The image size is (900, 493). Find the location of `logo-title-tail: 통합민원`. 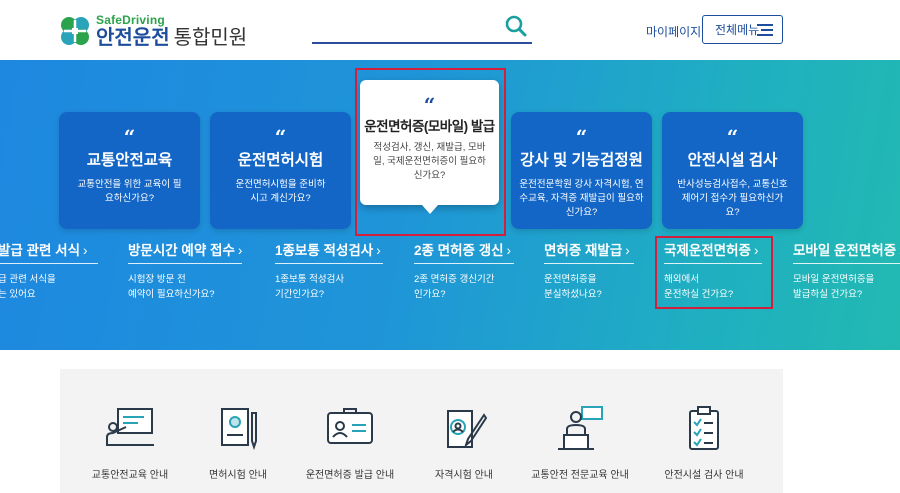

logo-title-tail: 통합민원 is located at coordinates (210, 38).